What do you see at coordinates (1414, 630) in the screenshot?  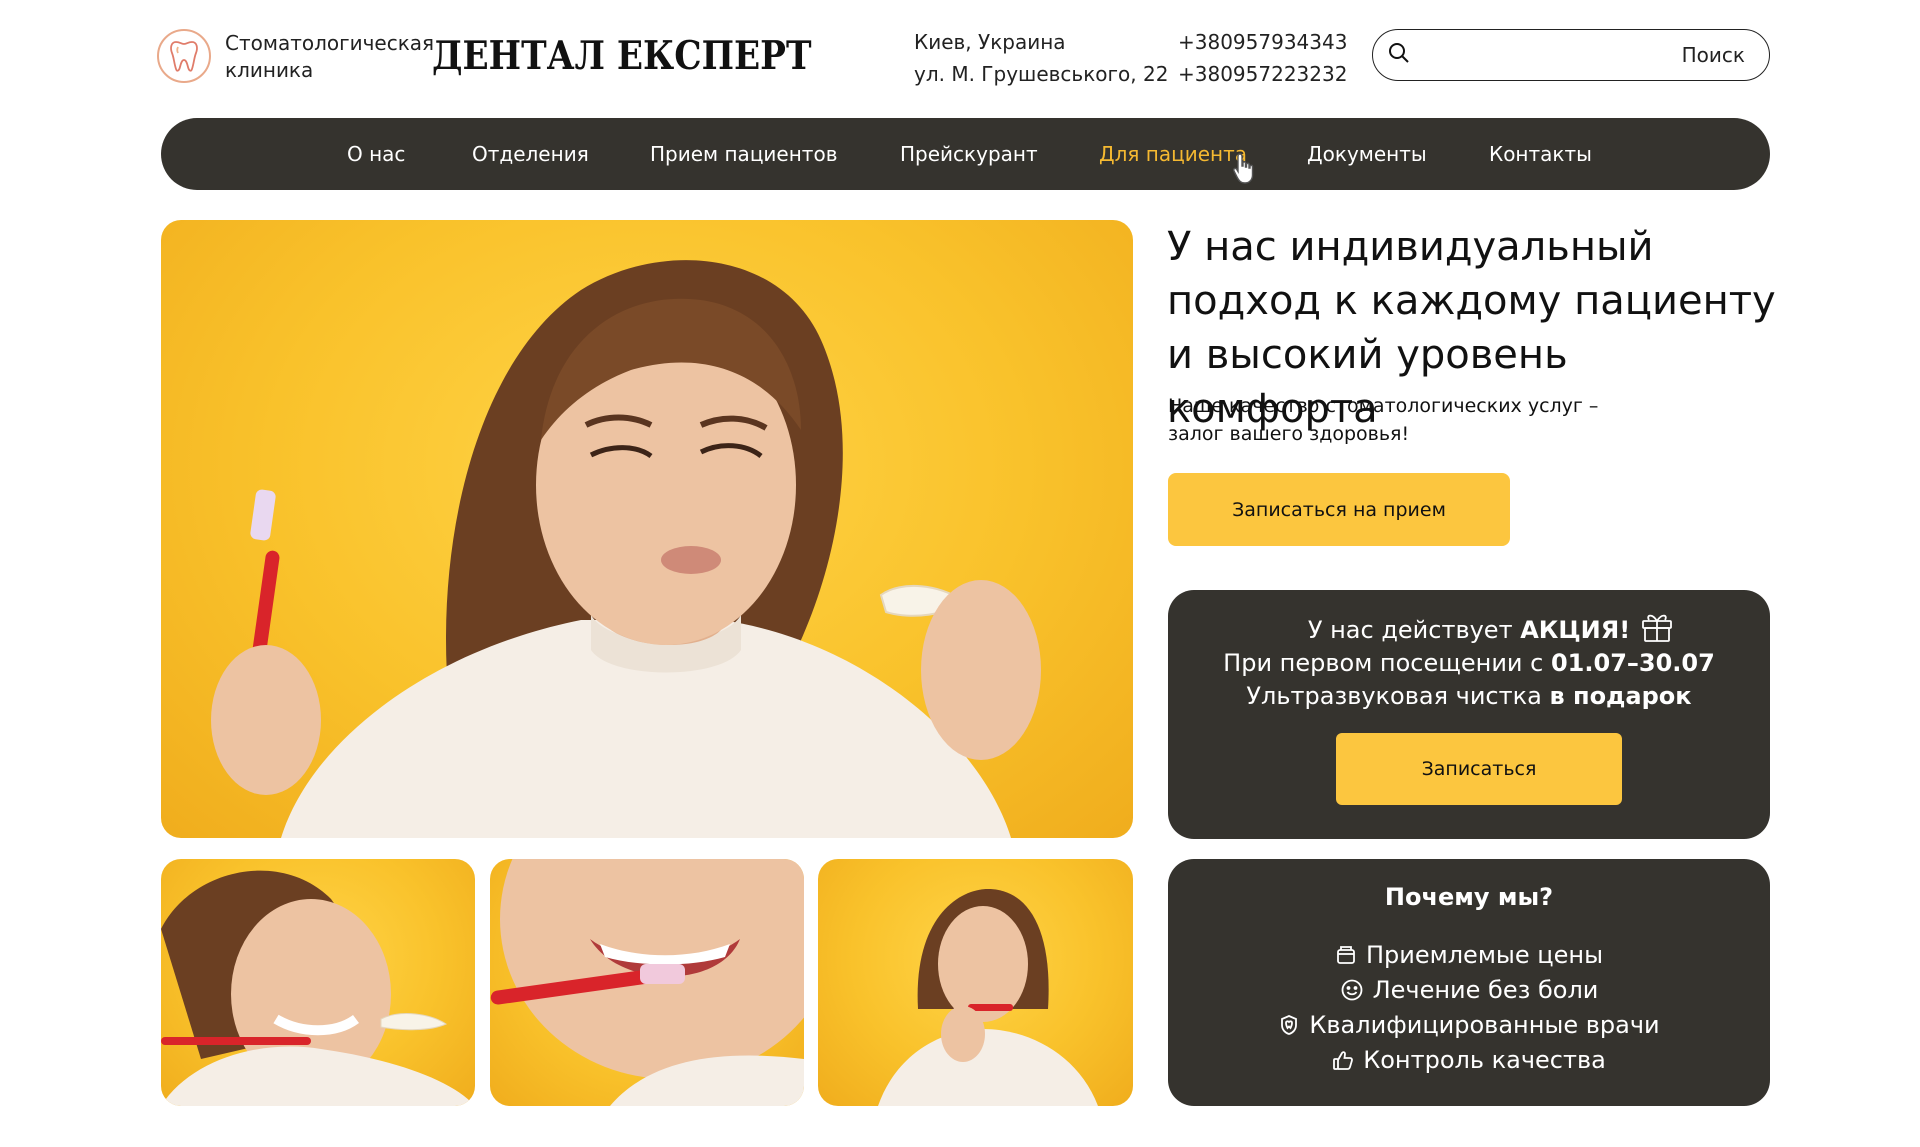 I see `promo-line-1-text: У нас действует` at bounding box center [1414, 630].